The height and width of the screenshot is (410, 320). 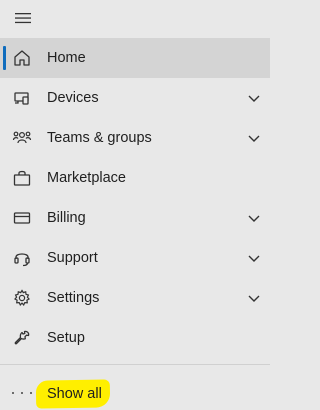 I want to click on nav-item-marketplace: Marketplace, so click(x=135, y=178).